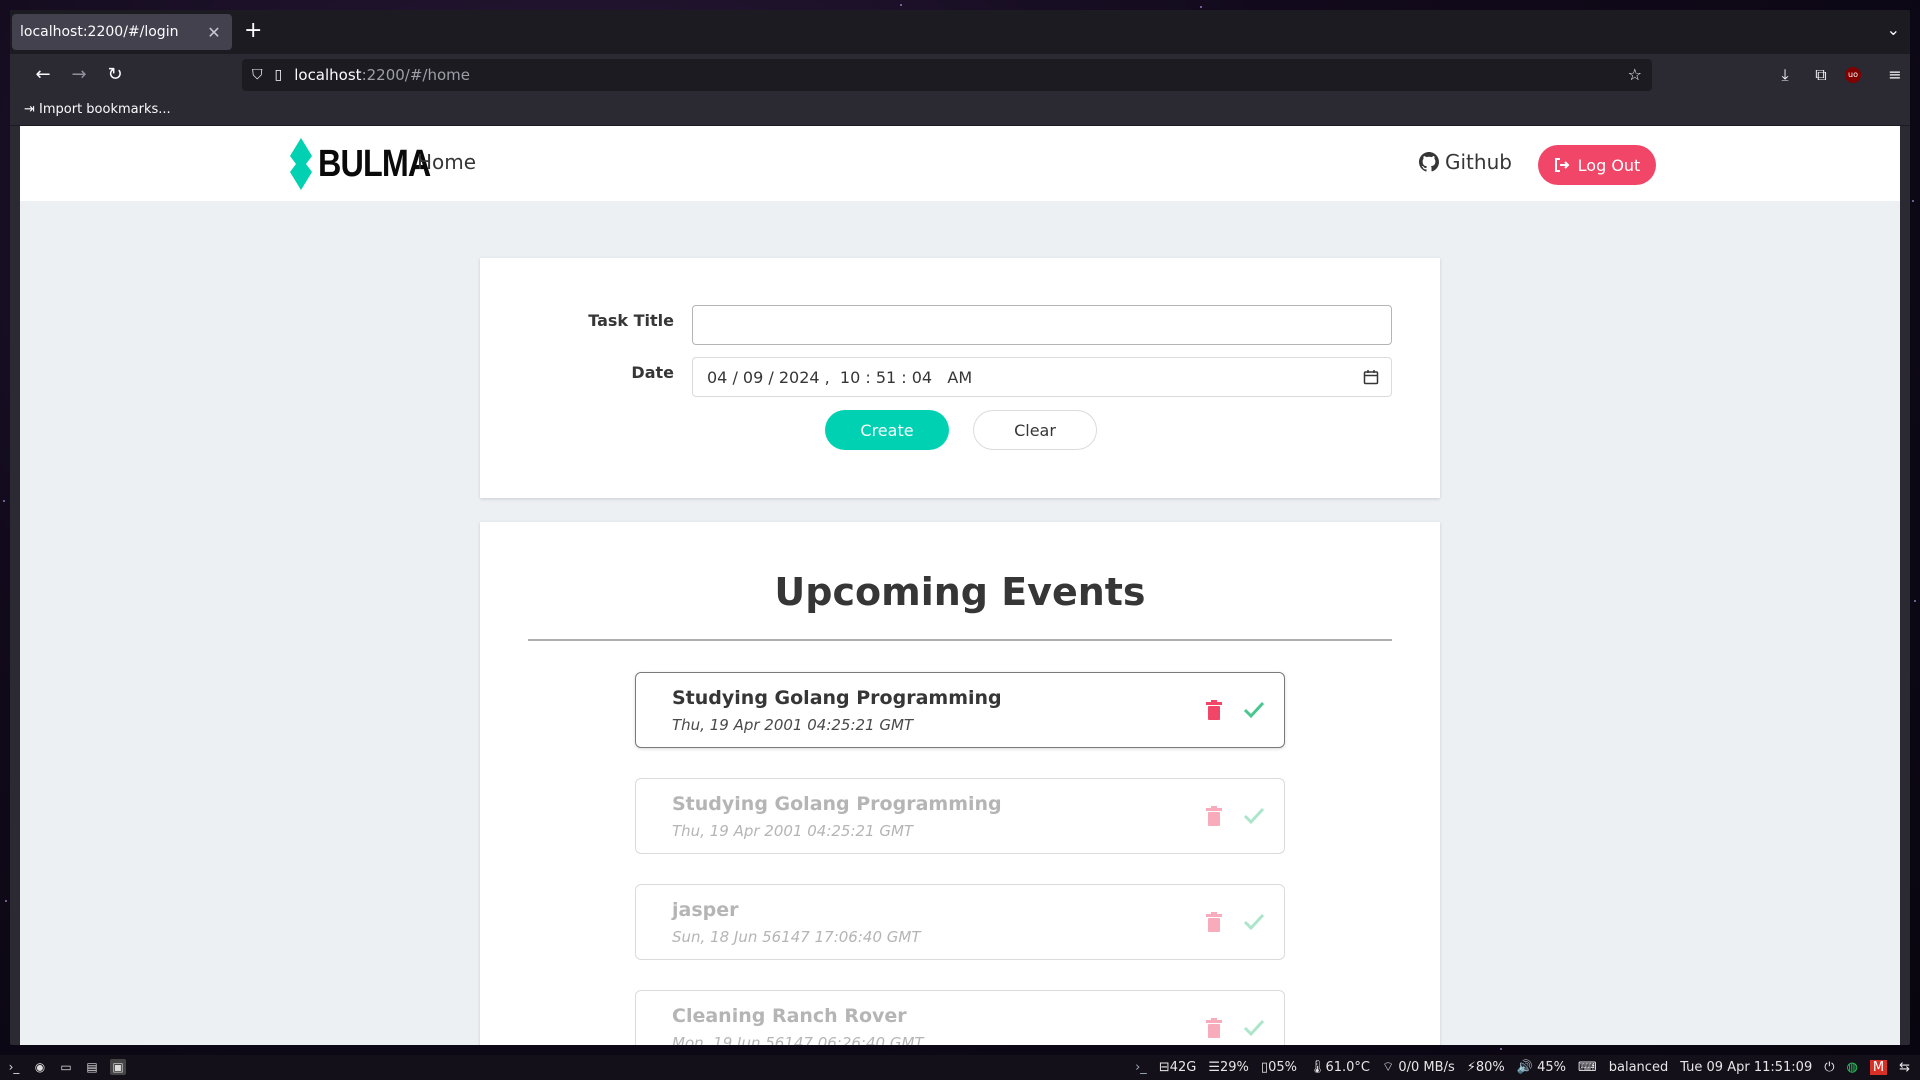 This screenshot has height=1080, width=1920. I want to click on new-tab-icon: +, so click(253, 31).